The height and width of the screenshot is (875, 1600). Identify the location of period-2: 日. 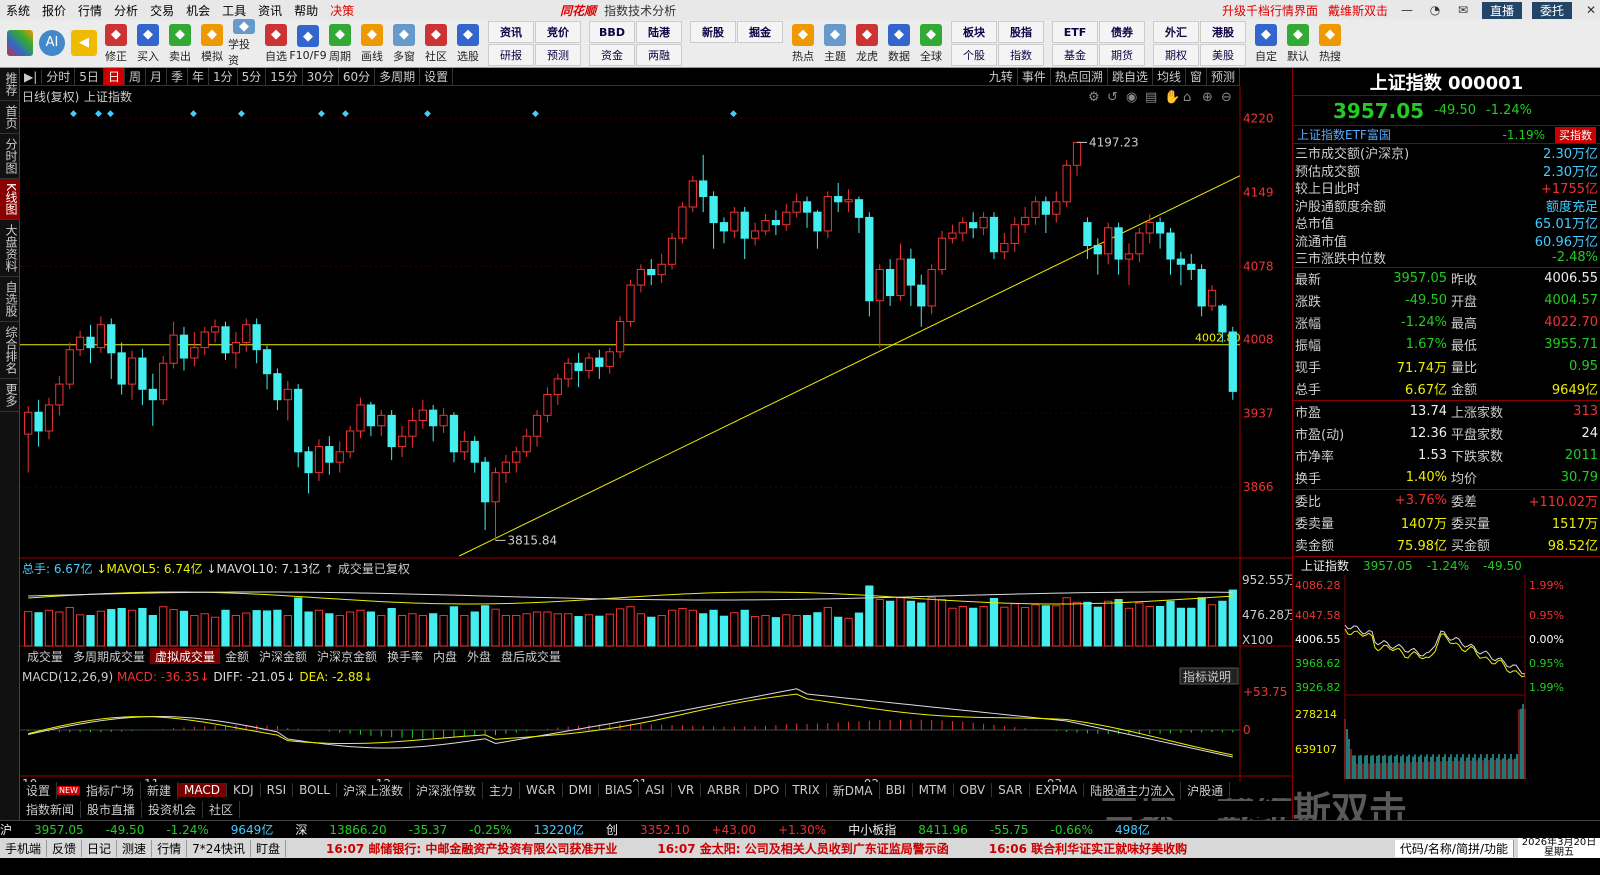
(114, 76).